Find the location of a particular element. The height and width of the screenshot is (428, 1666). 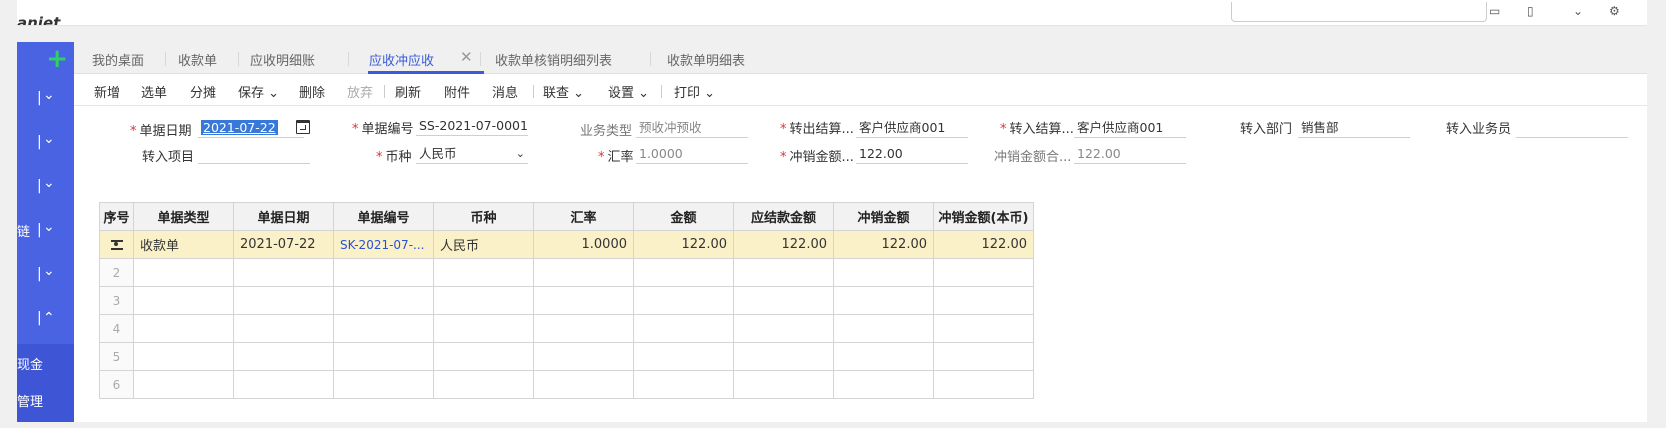

rate-field: 1.0000 is located at coordinates (692, 154).